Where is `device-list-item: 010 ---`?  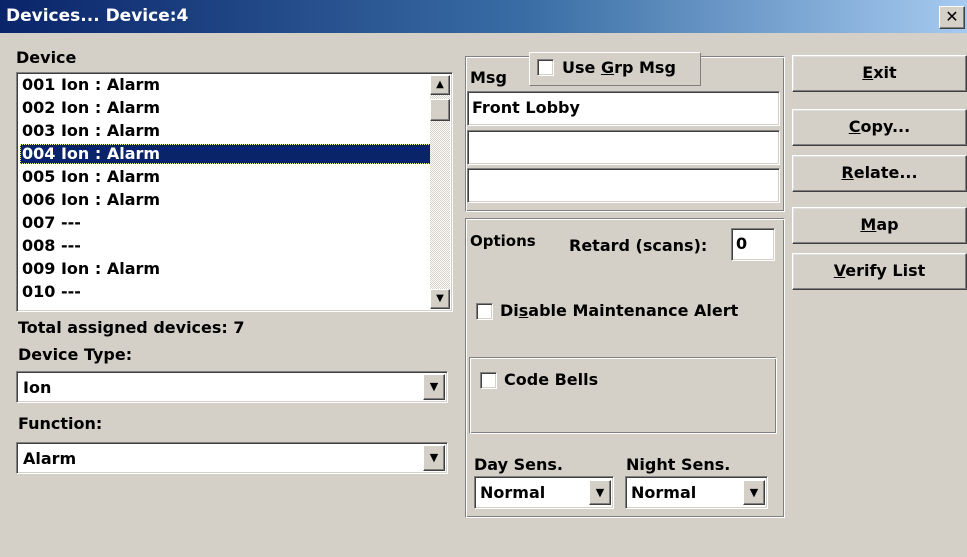
device-list-item: 010 --- is located at coordinates (50, 292).